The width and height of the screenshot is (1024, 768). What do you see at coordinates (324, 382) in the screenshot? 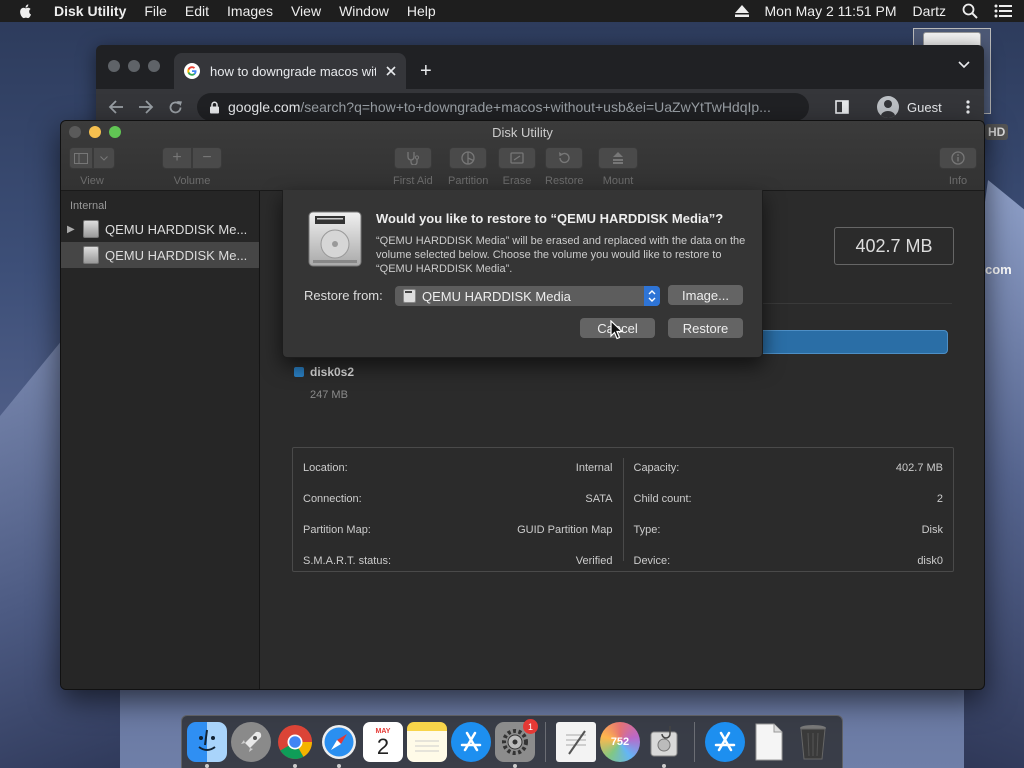
I see `usage-legend: disk0s2 247 MB` at bounding box center [324, 382].